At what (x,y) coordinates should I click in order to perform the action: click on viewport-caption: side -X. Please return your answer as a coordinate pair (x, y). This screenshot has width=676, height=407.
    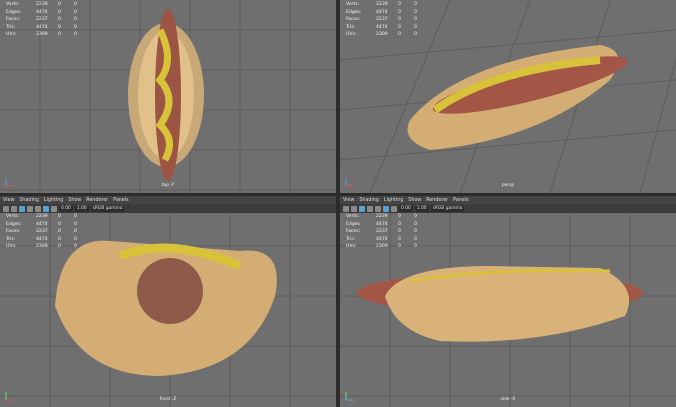
    Looking at the image, I should click on (508, 399).